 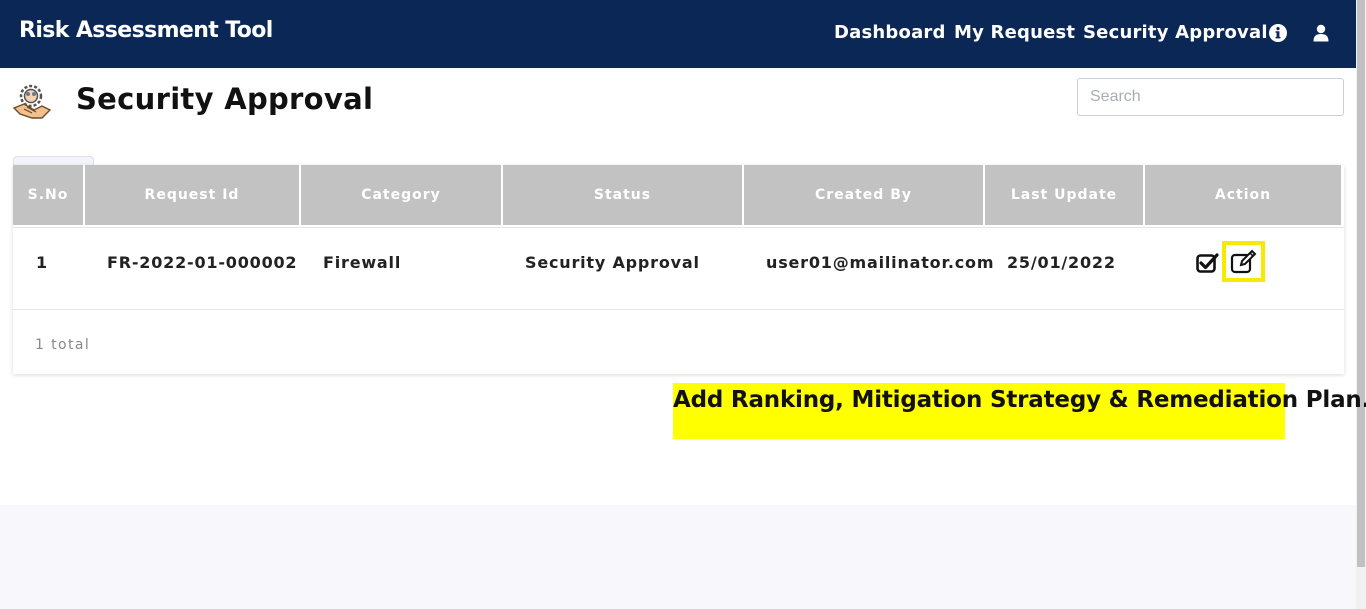 What do you see at coordinates (63, 345) in the screenshot?
I see `table-total: 1 total` at bounding box center [63, 345].